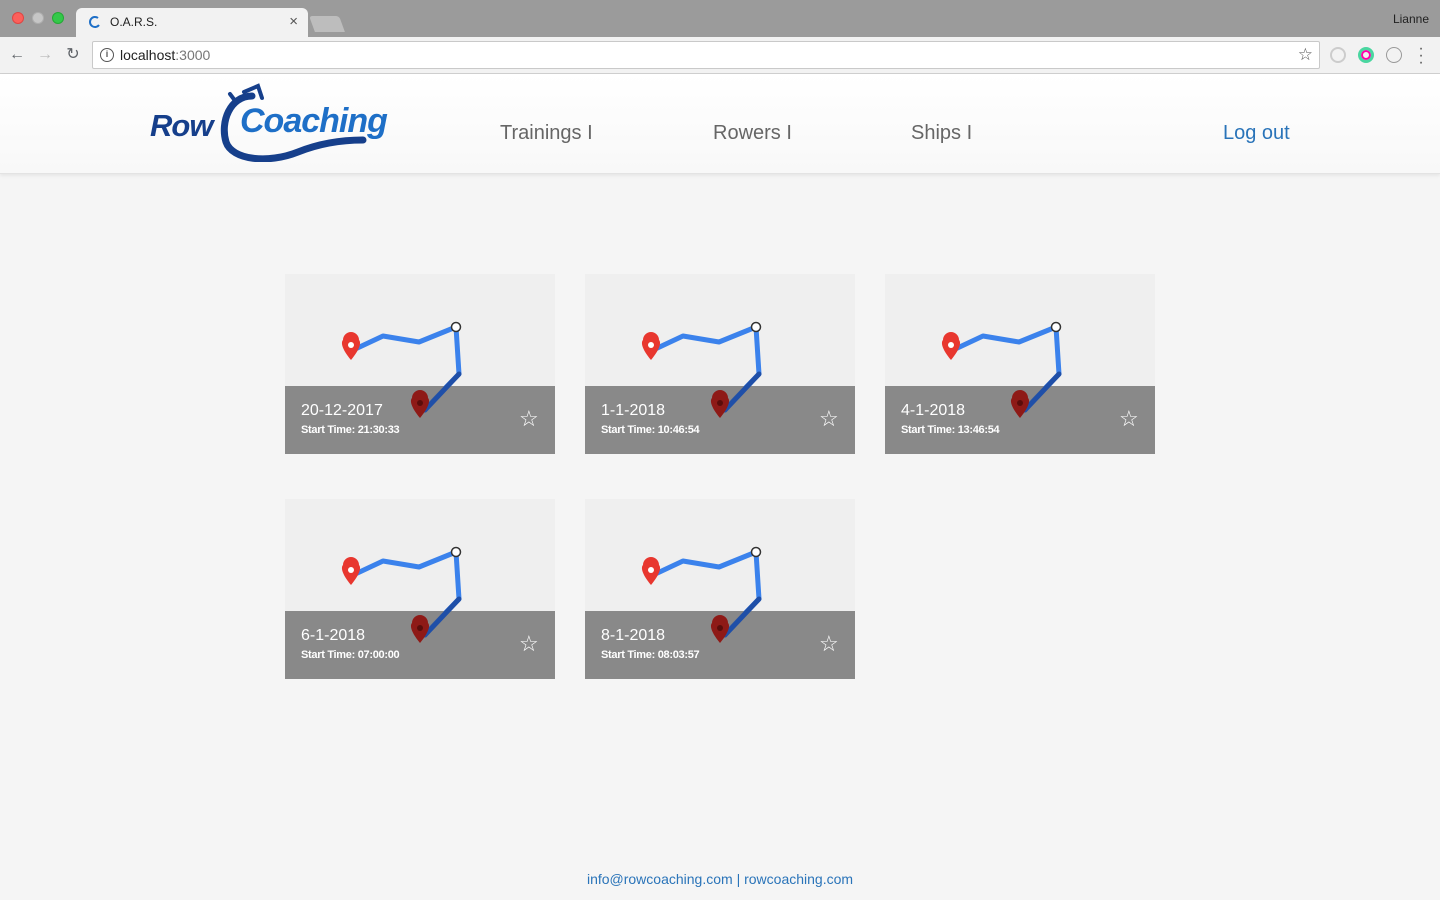  I want to click on training-date: 20-12-2017, so click(342, 410).